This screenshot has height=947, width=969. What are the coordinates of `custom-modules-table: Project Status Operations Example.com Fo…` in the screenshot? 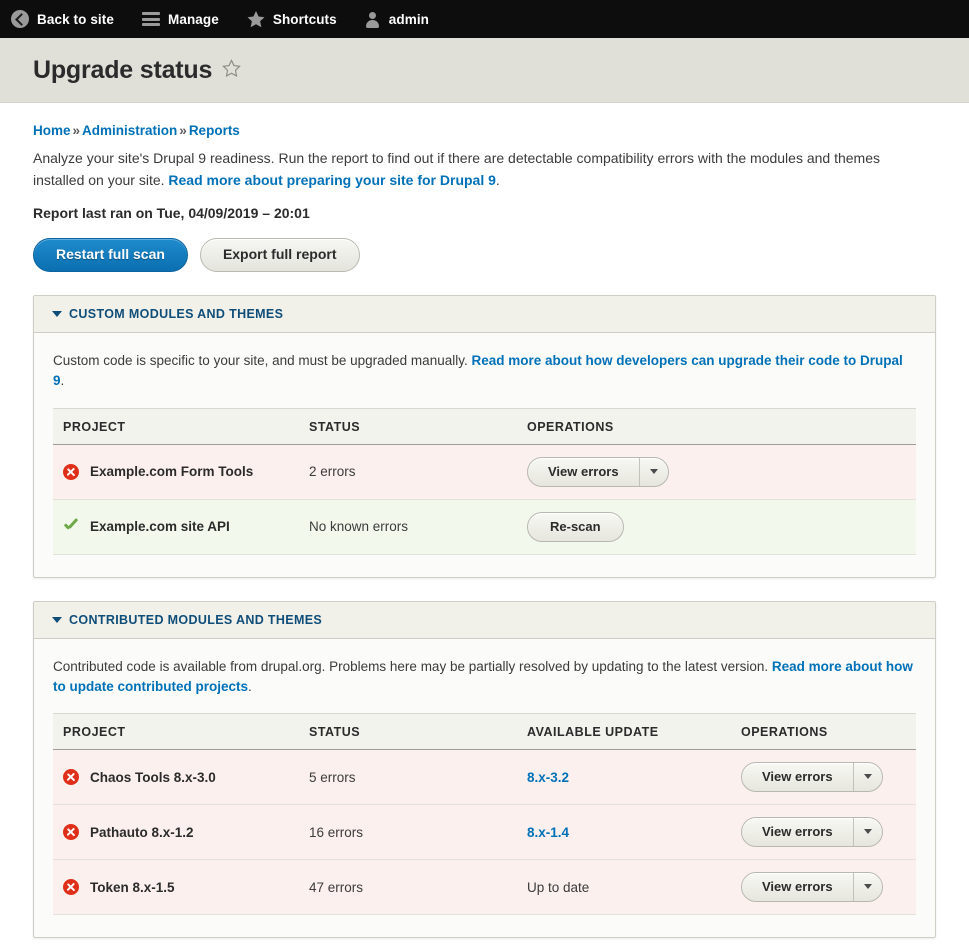 It's located at (484, 481).